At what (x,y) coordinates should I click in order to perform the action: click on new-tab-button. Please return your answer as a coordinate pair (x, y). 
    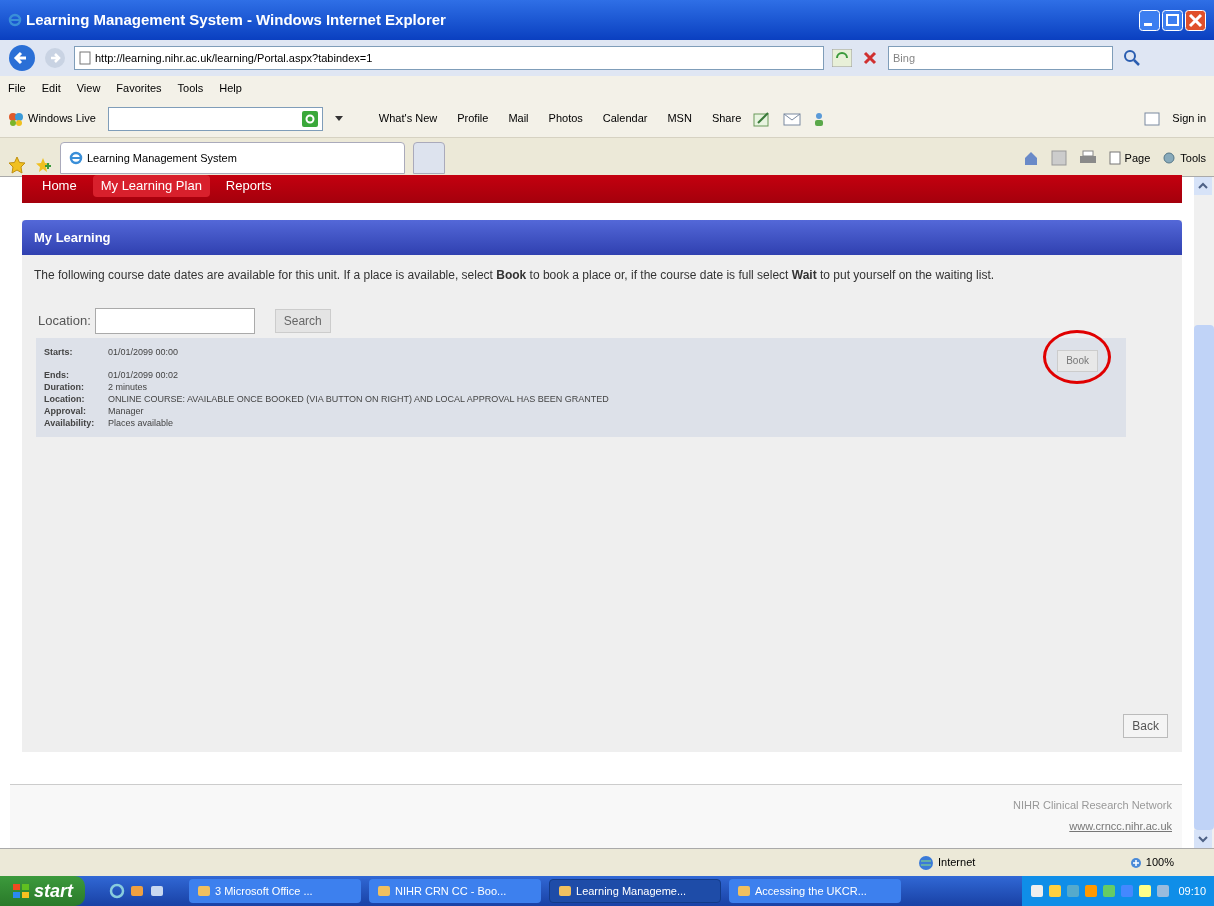
    Looking at the image, I should click on (429, 158).